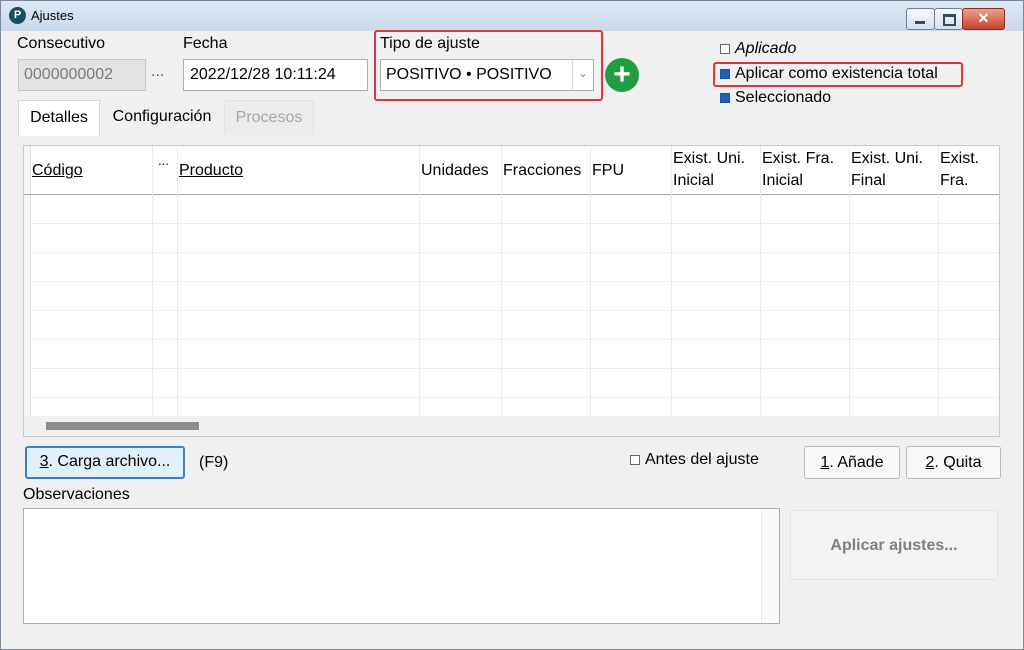 This screenshot has width=1024, height=650. I want to click on remove-row-button: 2. Quita, so click(953, 462).